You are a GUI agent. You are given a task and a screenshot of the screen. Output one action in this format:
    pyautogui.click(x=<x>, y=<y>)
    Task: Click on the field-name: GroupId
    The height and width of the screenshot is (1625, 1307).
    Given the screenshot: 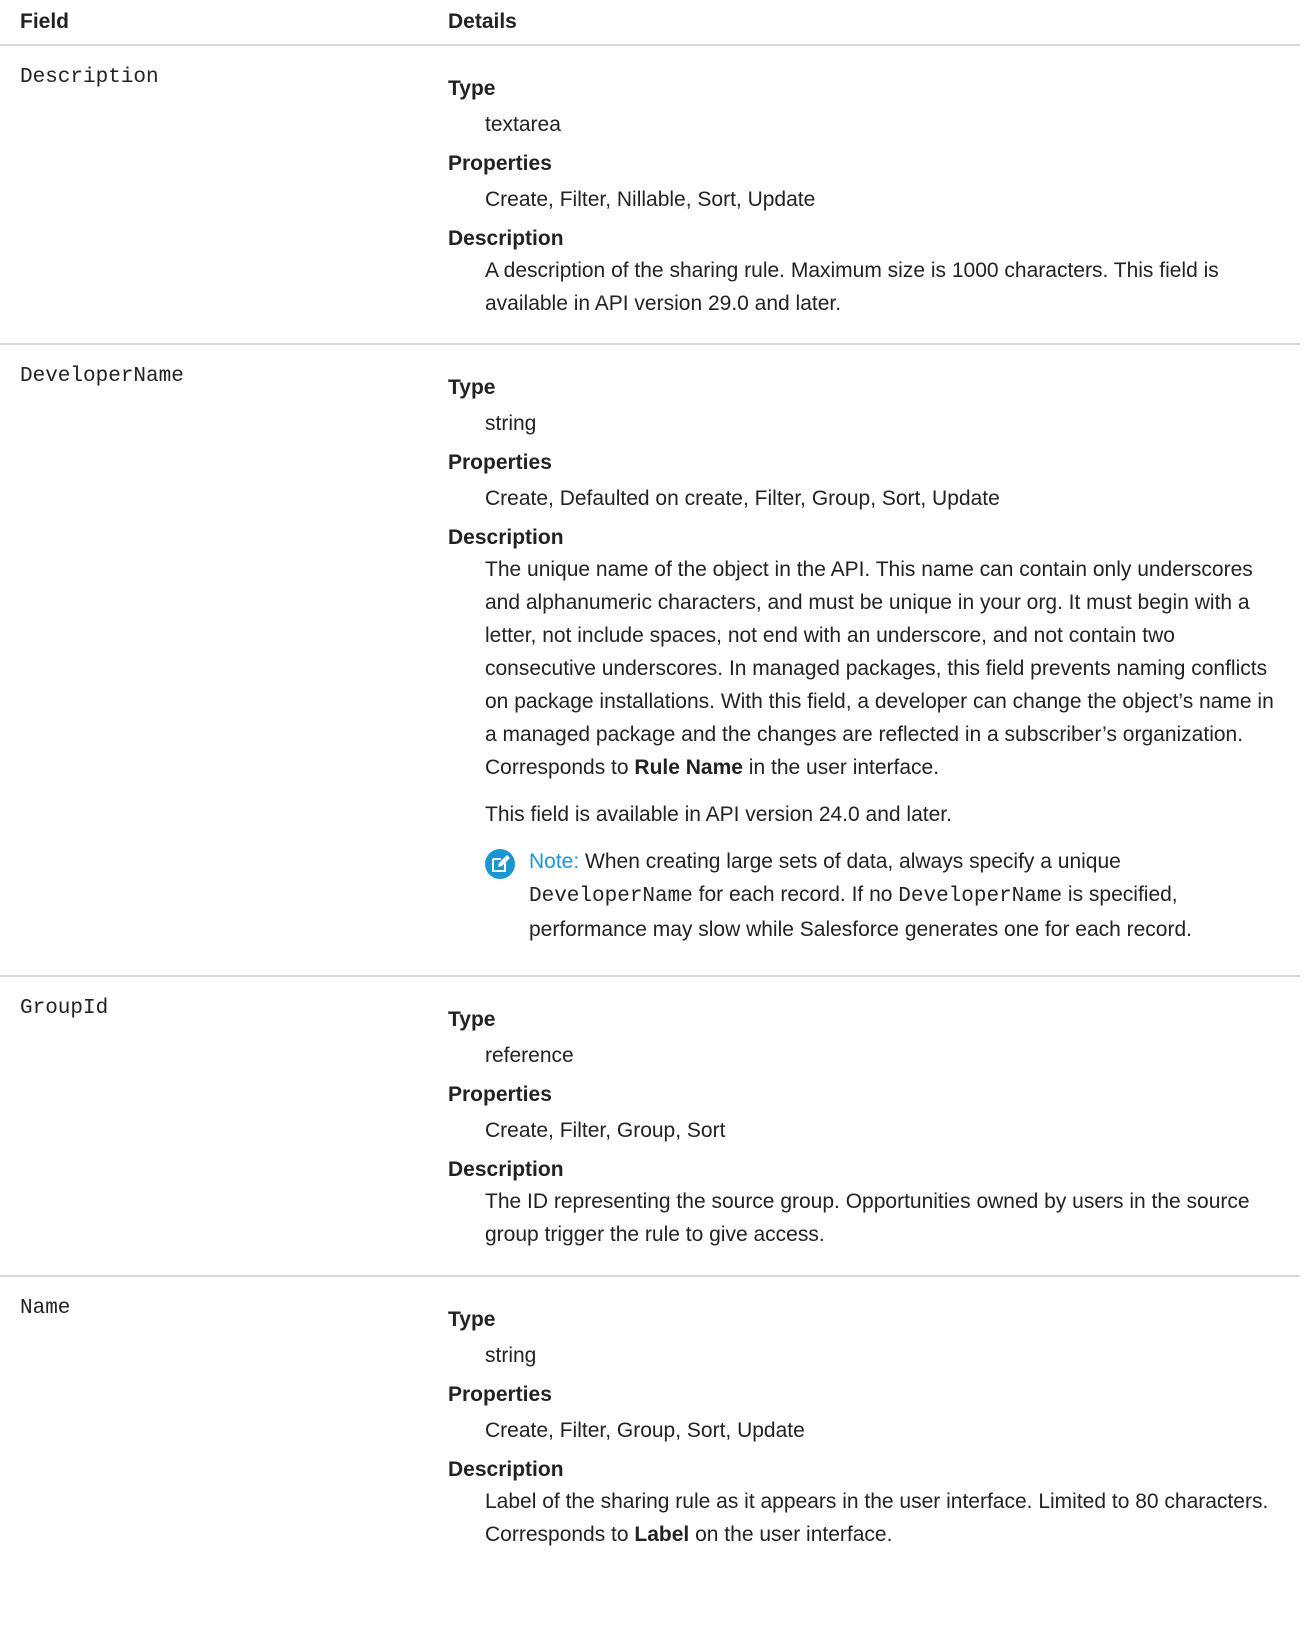 What is the action you would take?
    pyautogui.click(x=64, y=1008)
    